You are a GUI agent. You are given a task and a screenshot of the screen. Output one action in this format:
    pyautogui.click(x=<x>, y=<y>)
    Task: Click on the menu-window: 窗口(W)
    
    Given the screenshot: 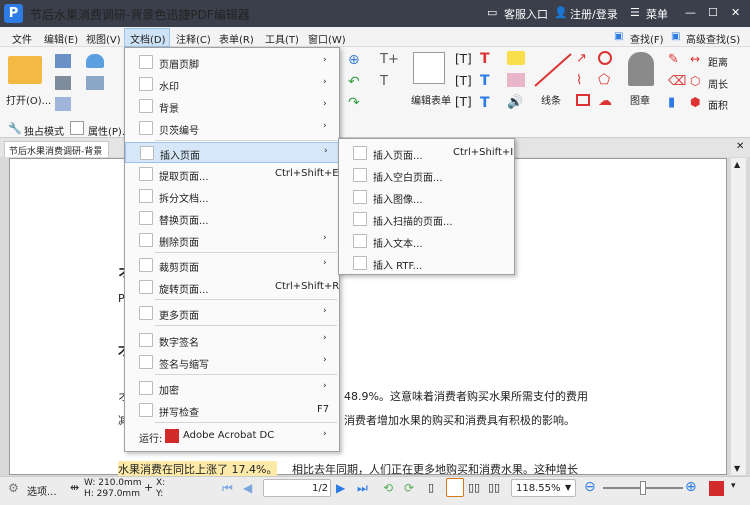 What is the action you would take?
    pyautogui.click(x=327, y=38)
    